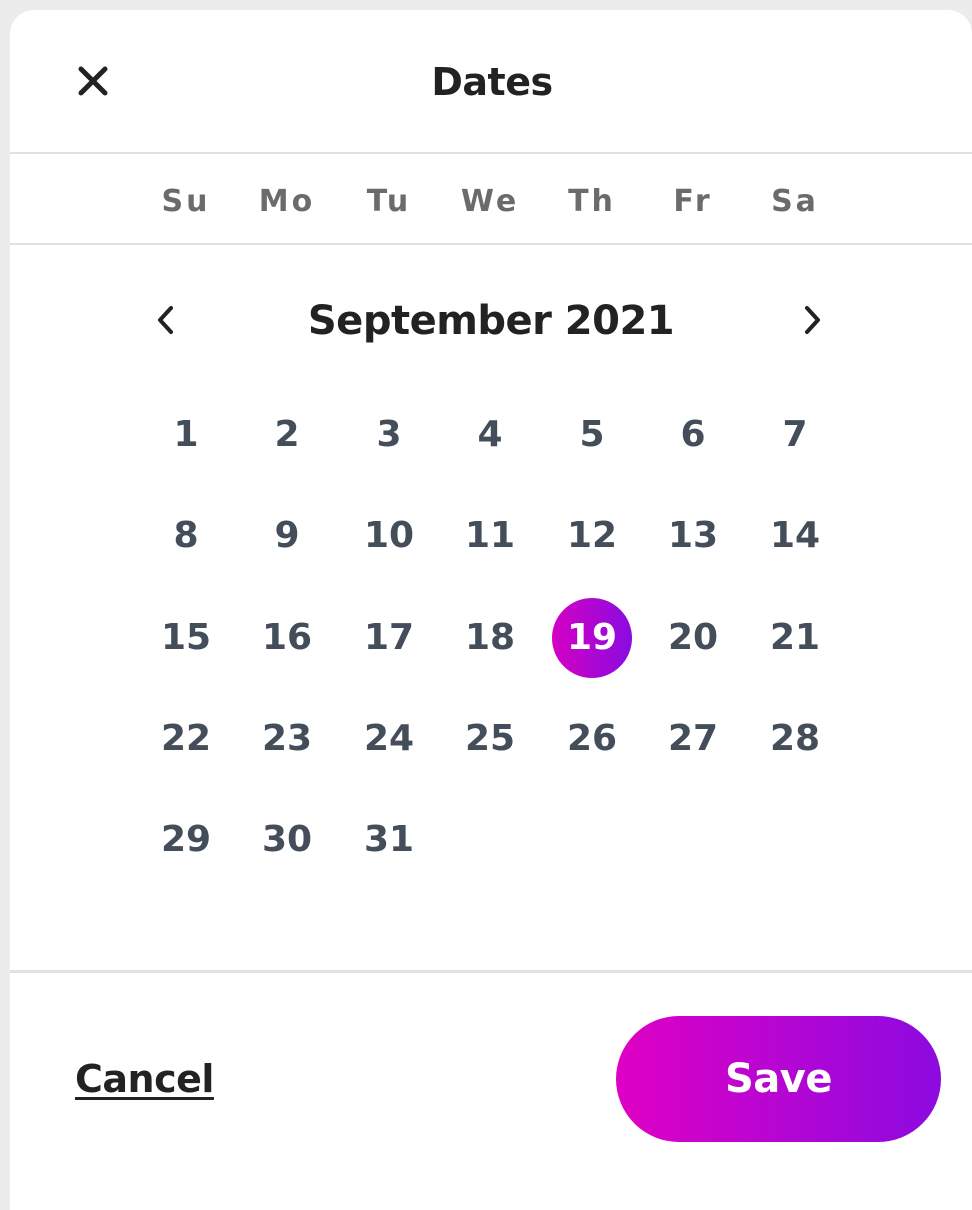 The height and width of the screenshot is (1210, 972). What do you see at coordinates (592, 201) in the screenshot?
I see `weekday-label: Th` at bounding box center [592, 201].